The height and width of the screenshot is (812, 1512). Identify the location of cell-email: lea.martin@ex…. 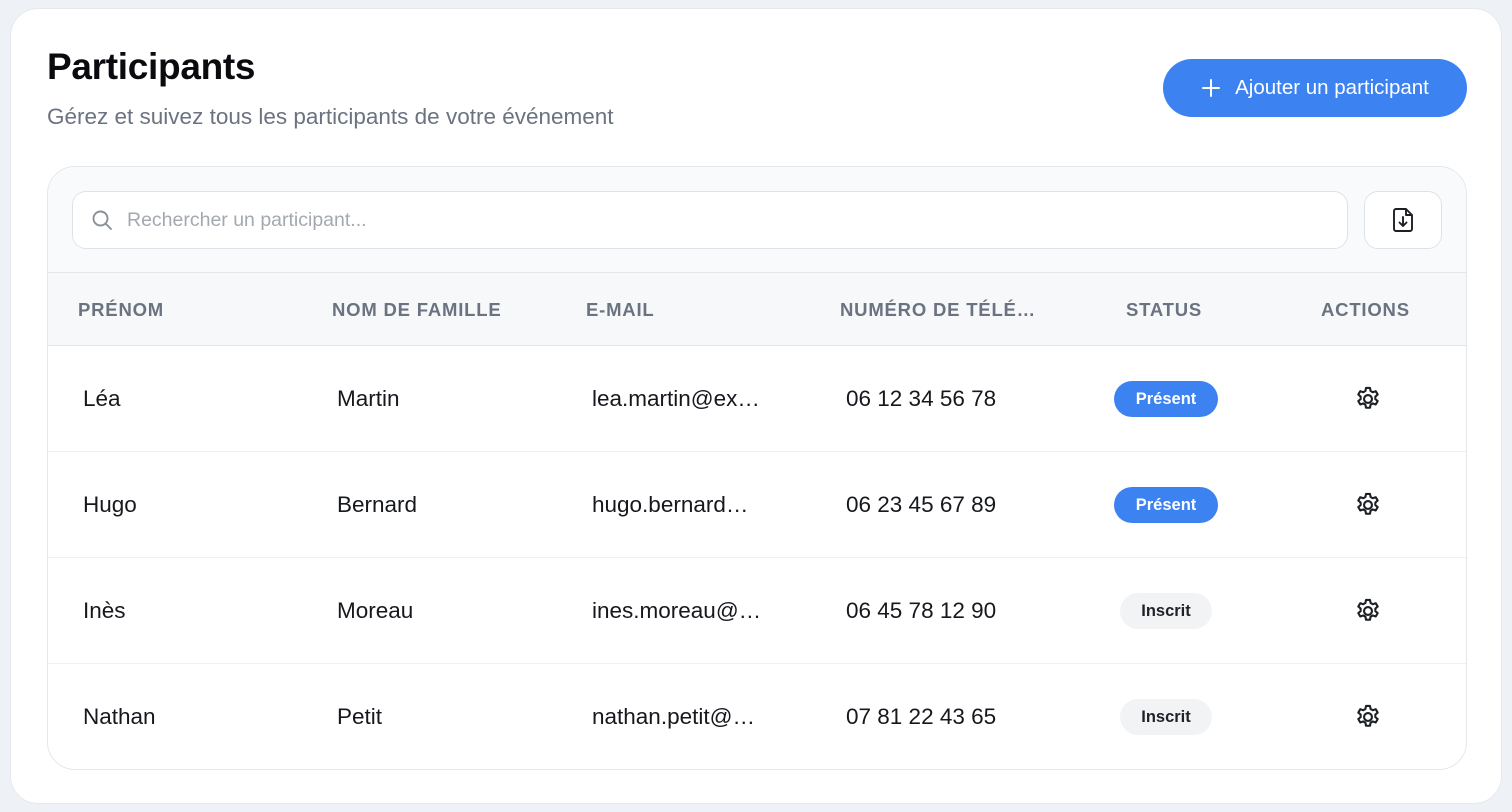
(676, 398).